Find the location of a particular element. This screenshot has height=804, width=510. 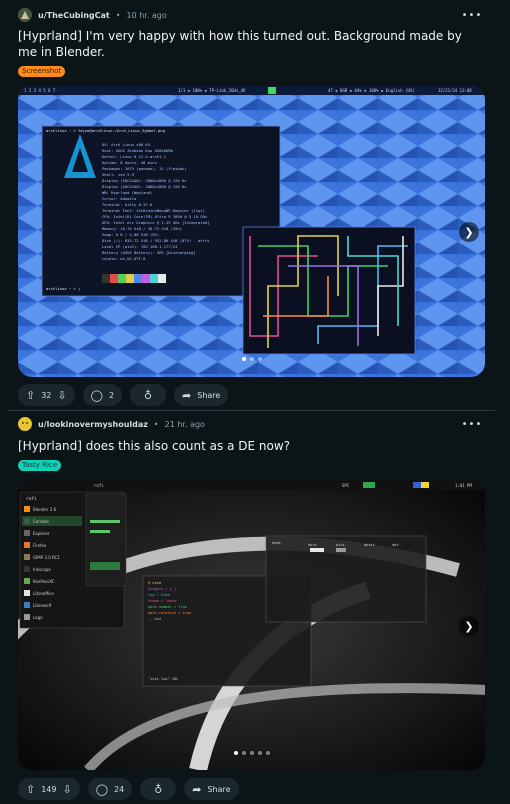

svg-text:Packages: 1075 (pacman), 11 (f: Packages: 1075 (pacman), 11 (flatpak) is located at coordinates (144, 168).